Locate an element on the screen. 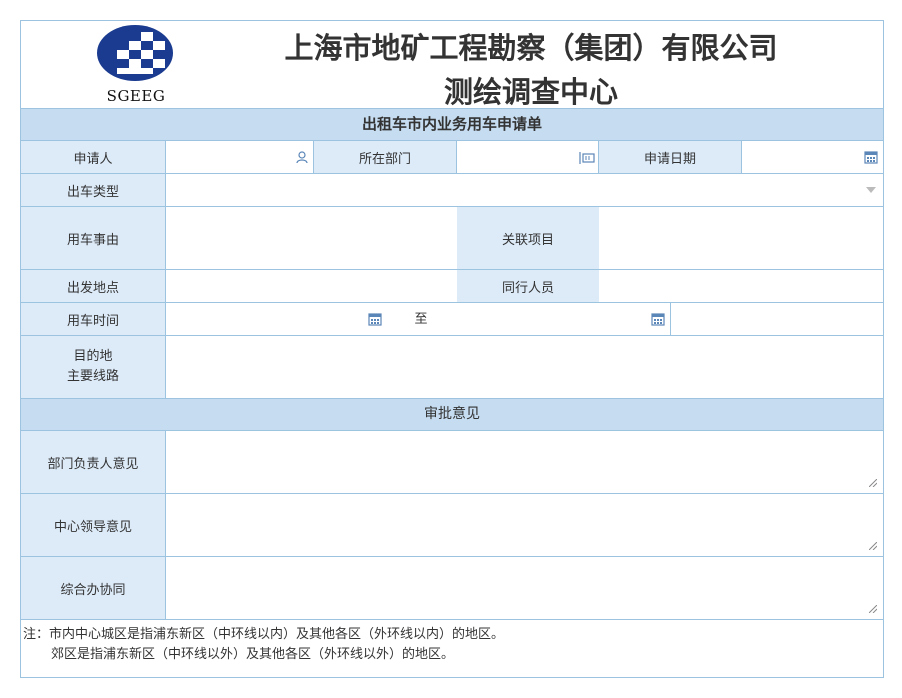 This screenshot has height=698, width=902. departure-field is located at coordinates (311, 286).